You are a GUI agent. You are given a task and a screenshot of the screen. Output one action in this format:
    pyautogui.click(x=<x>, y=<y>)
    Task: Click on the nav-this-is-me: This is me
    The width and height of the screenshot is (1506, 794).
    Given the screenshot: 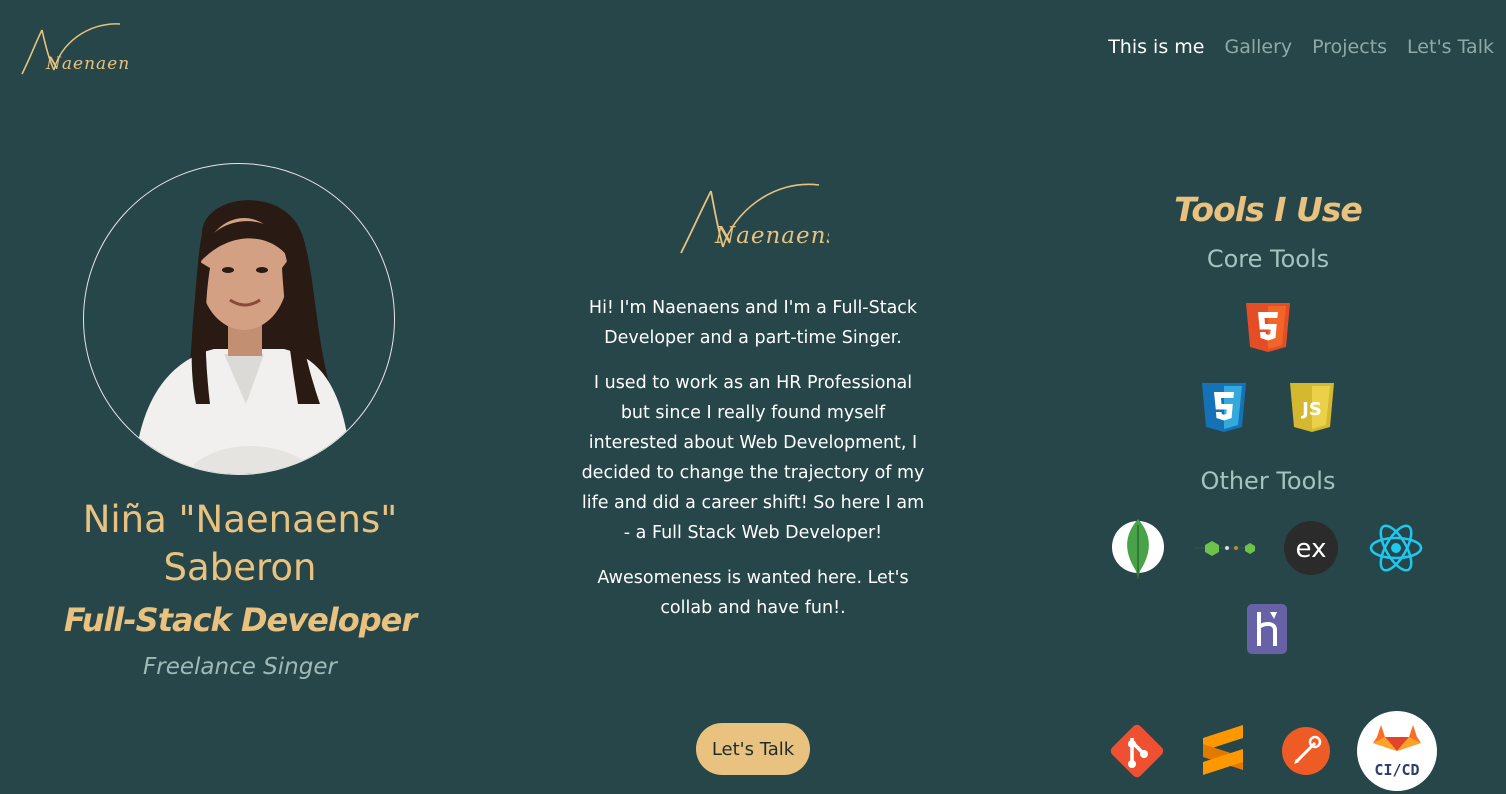 What is the action you would take?
    pyautogui.click(x=1156, y=47)
    